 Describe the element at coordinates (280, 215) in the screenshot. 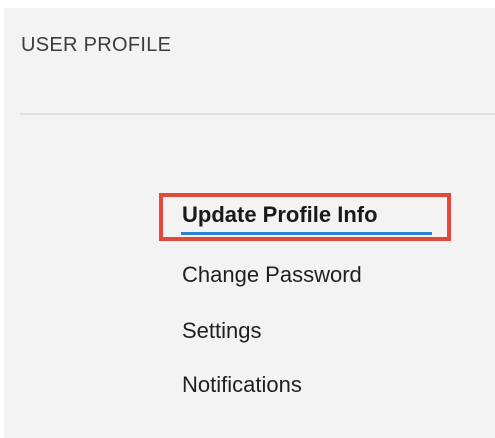

I see `menu-item-update-profile-info: Update Profile Info` at that location.